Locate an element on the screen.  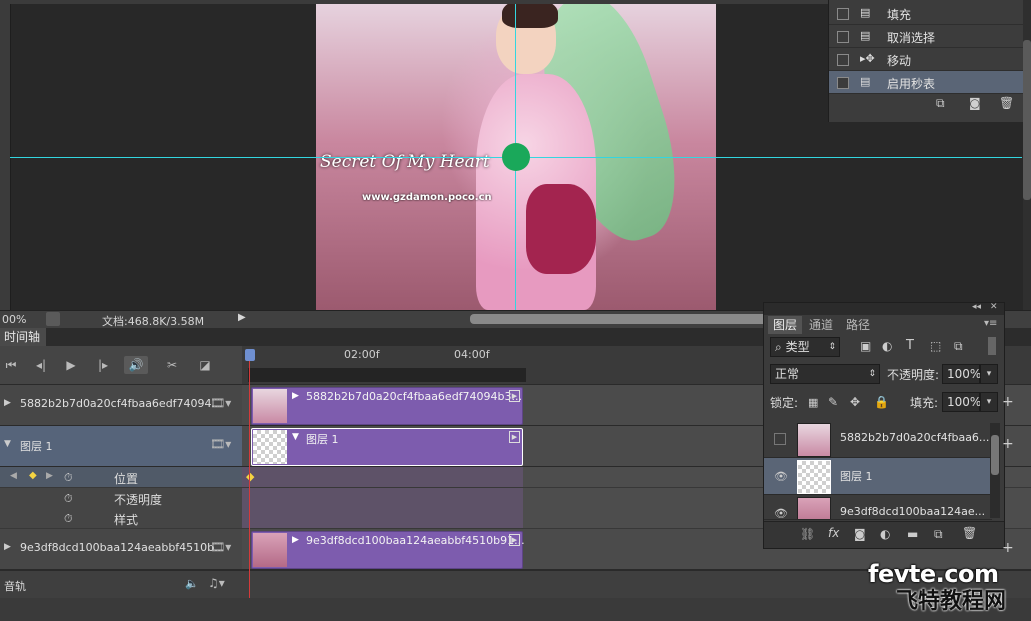
next-keyframe-icon: ▶ is located at coordinates (49, 476).